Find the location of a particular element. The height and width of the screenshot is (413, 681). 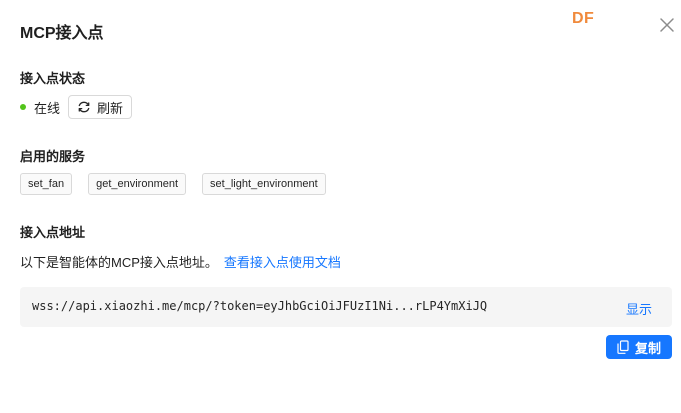

address-description: 以下是智能体的MCP接入点地址。 查看接入点使用文档 is located at coordinates (180, 261).